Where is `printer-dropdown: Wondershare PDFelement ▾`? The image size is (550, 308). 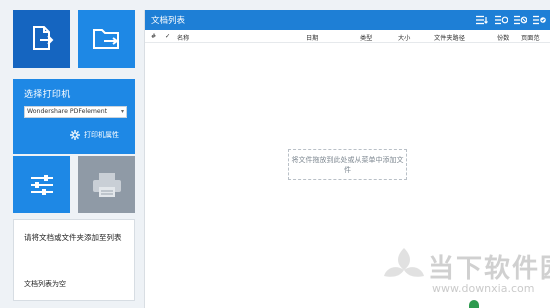 printer-dropdown: Wondershare PDFelement ▾ is located at coordinates (75, 112).